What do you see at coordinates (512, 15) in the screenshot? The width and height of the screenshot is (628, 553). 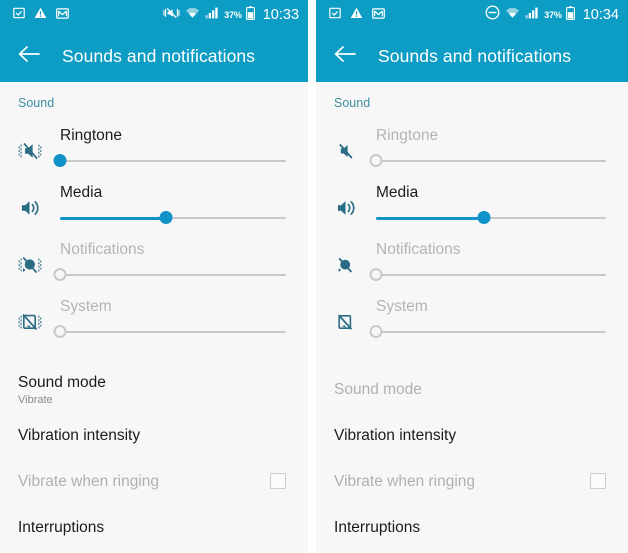 I see `wifi-icon` at bounding box center [512, 15].